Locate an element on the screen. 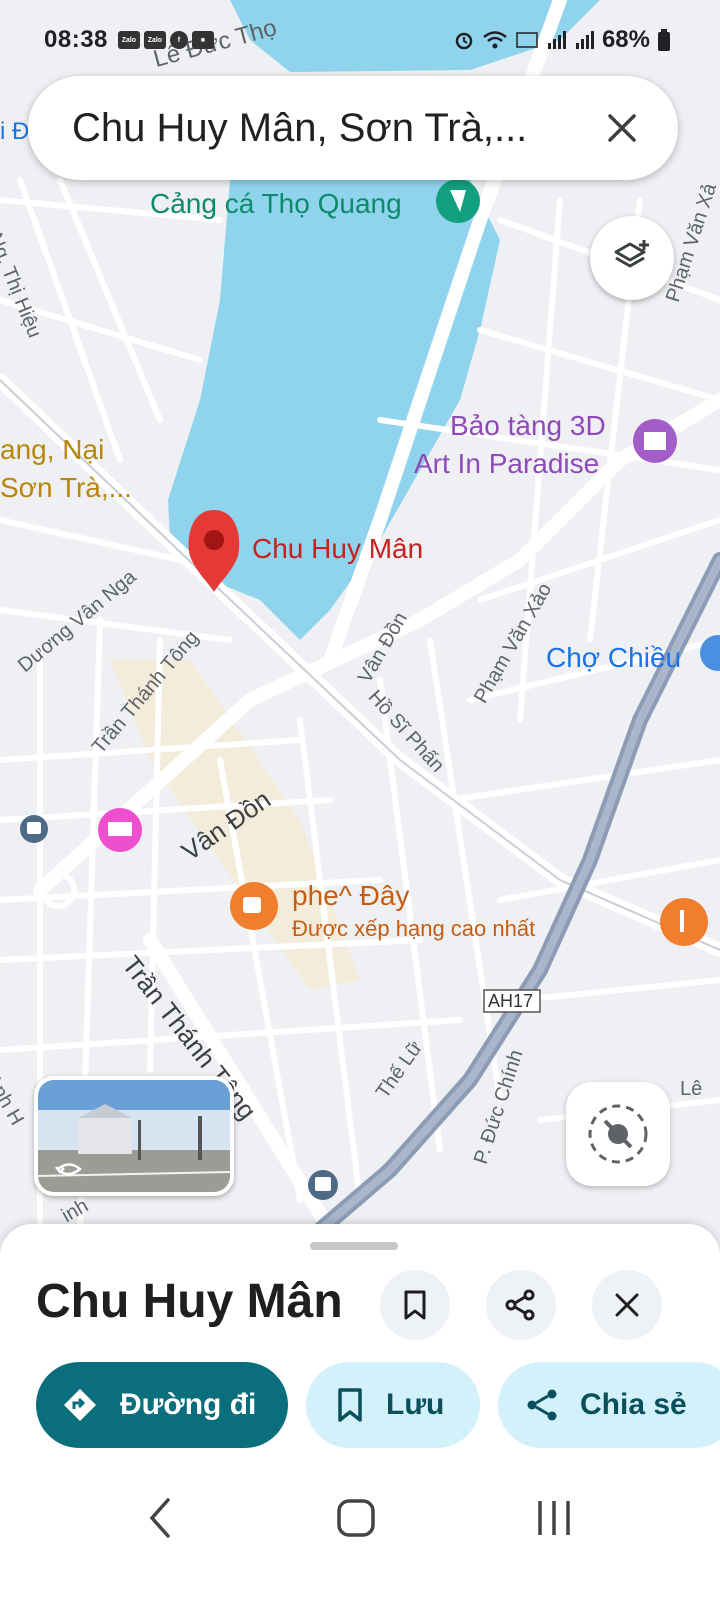 This screenshot has height=1600, width=720. directions-label: Đường đi is located at coordinates (188, 1404).